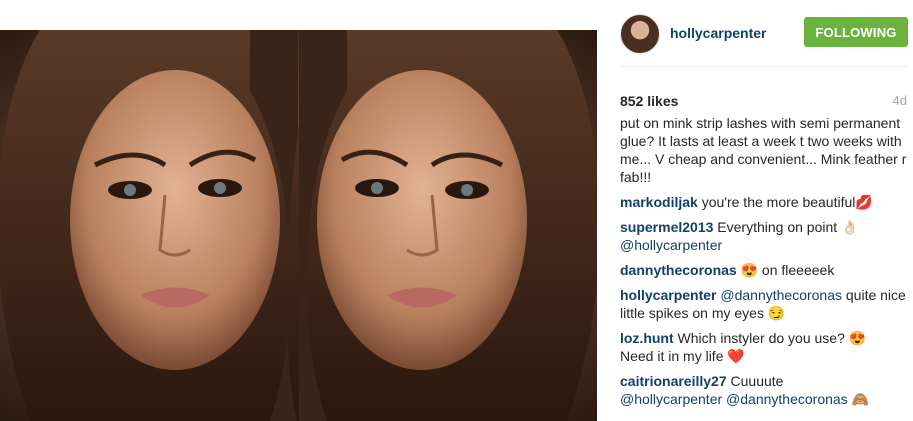 Image resolution: width=913 pixels, height=421 pixels. I want to click on comment-text: Cuuuute, so click(757, 381).